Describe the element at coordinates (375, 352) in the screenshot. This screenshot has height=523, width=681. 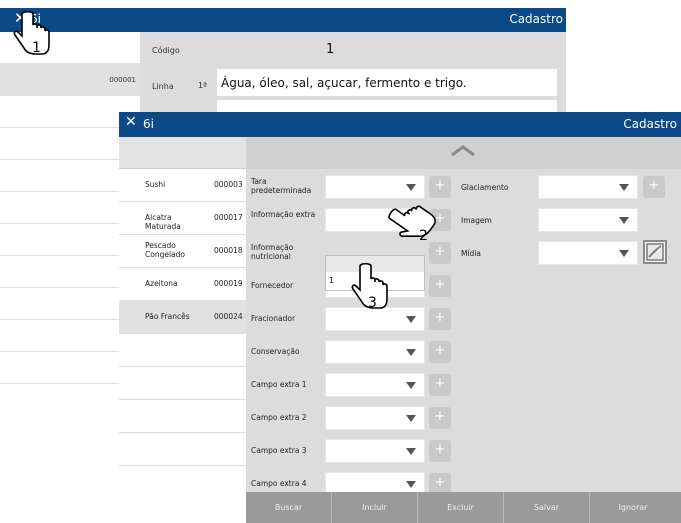
I see `conservacao-select` at that location.